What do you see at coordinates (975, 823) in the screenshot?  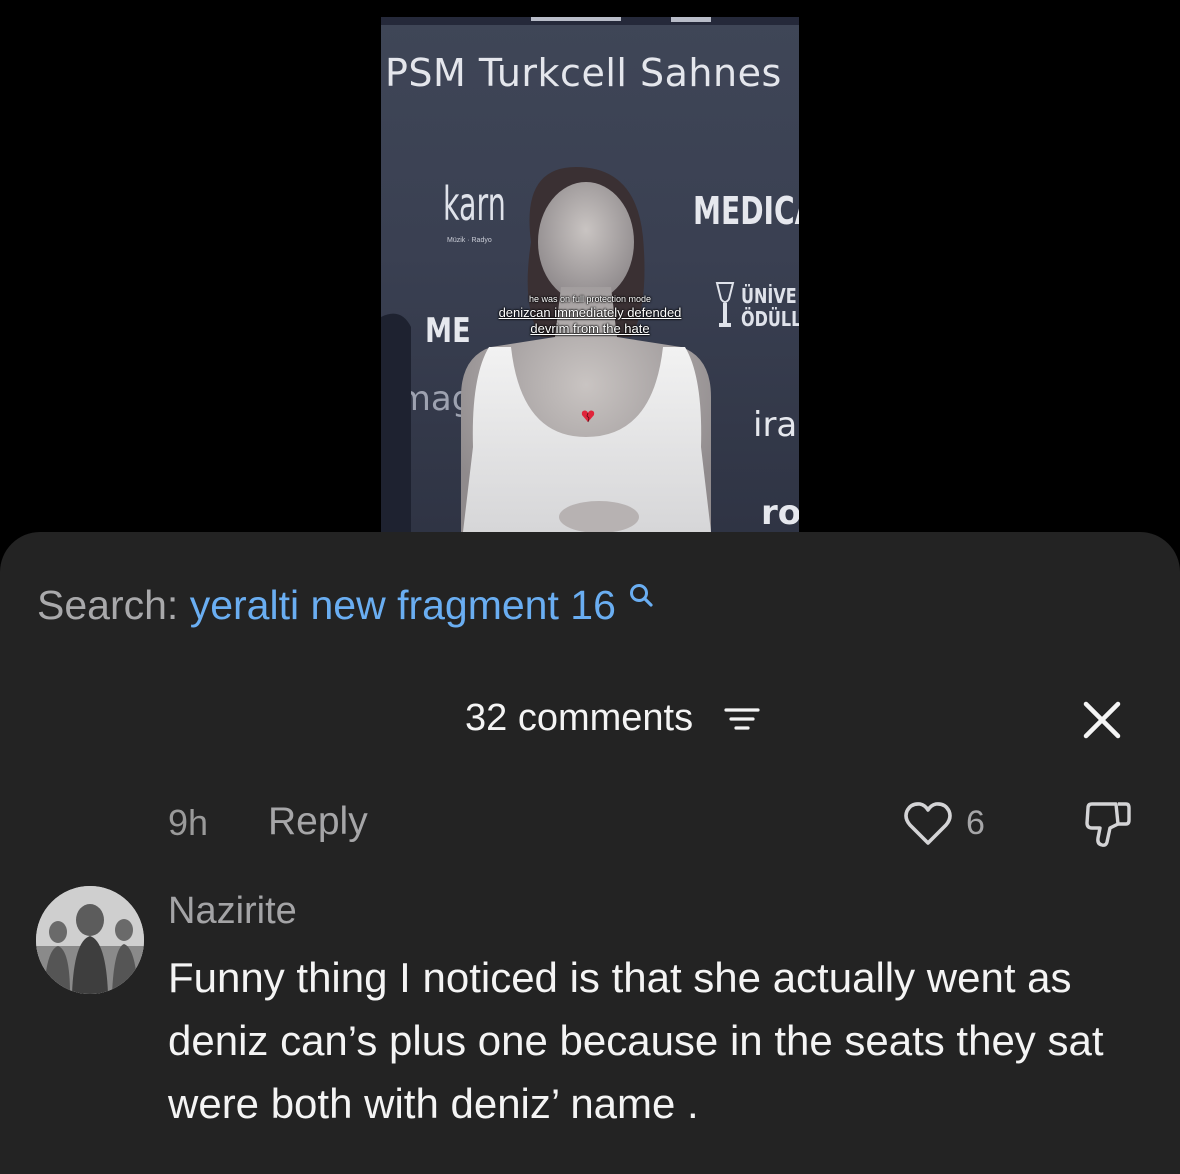 I see `like-count: 6` at bounding box center [975, 823].